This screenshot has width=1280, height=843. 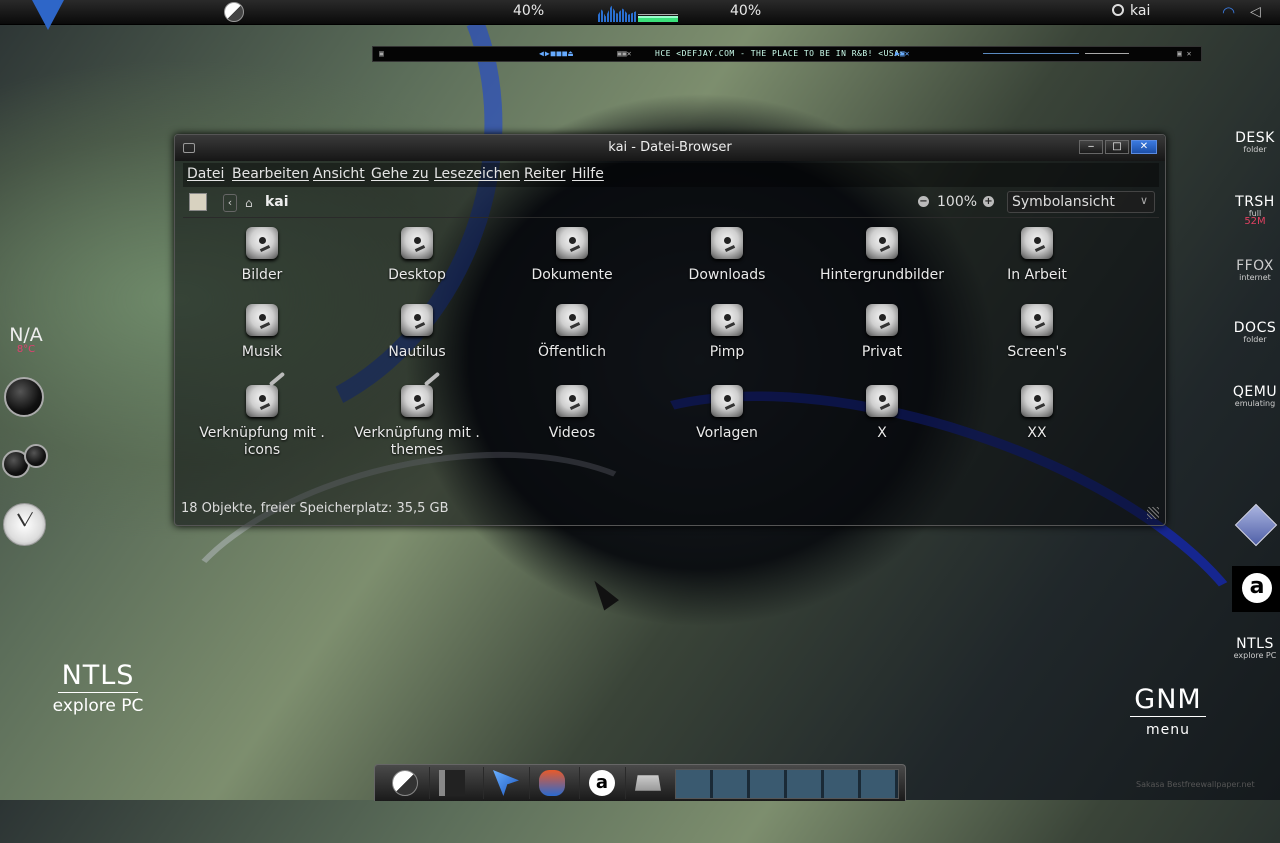 What do you see at coordinates (556, 54) in the screenshot?
I see `playback-controls: ◀▶■■■⏏` at bounding box center [556, 54].